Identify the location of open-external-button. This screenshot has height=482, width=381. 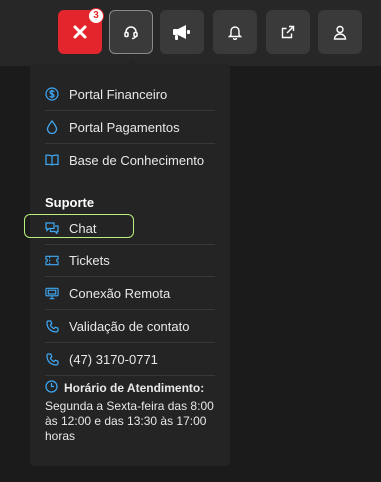
(288, 32).